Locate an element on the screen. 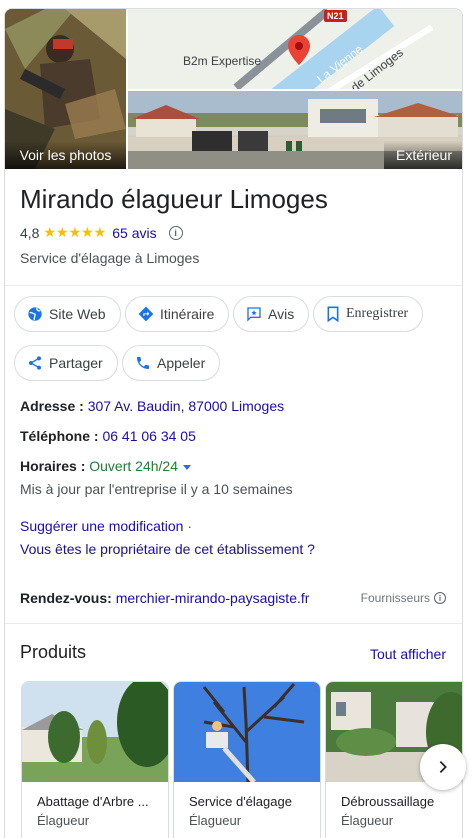 This screenshot has height=838, width=475. exterior-label: Extérieur is located at coordinates (423, 155).